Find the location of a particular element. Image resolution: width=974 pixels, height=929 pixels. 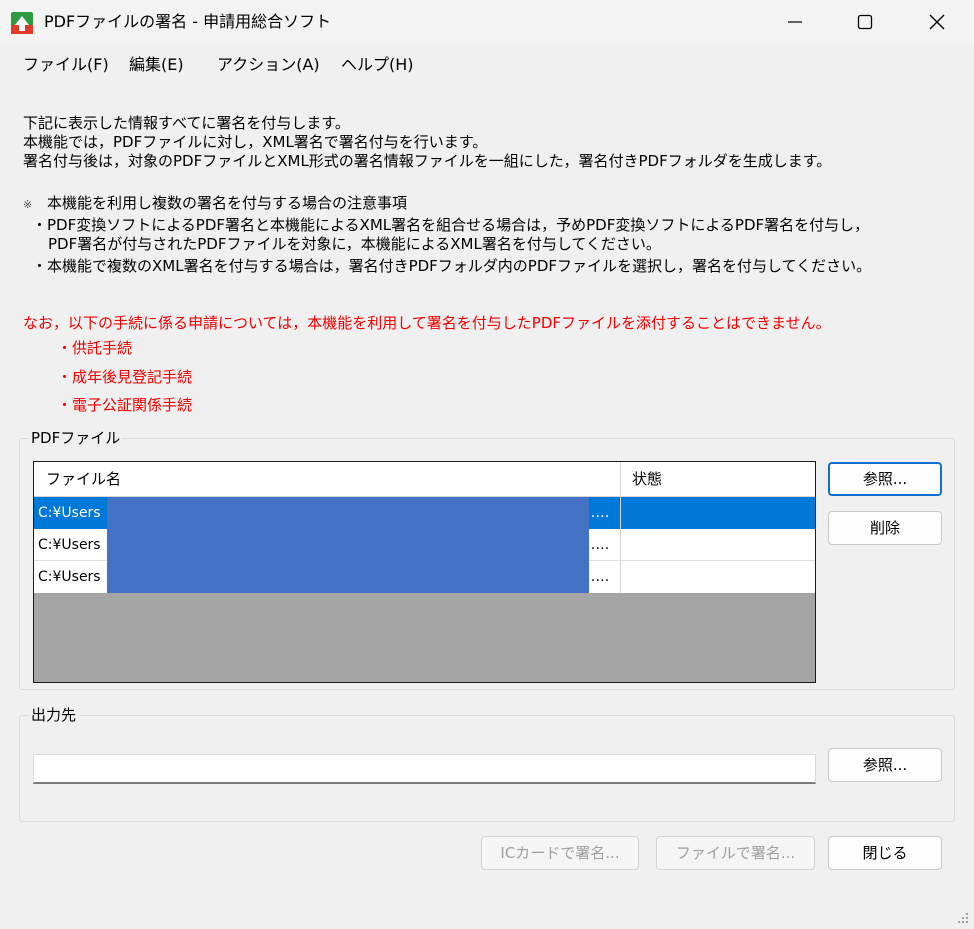

close-window-button is located at coordinates (937, 22).